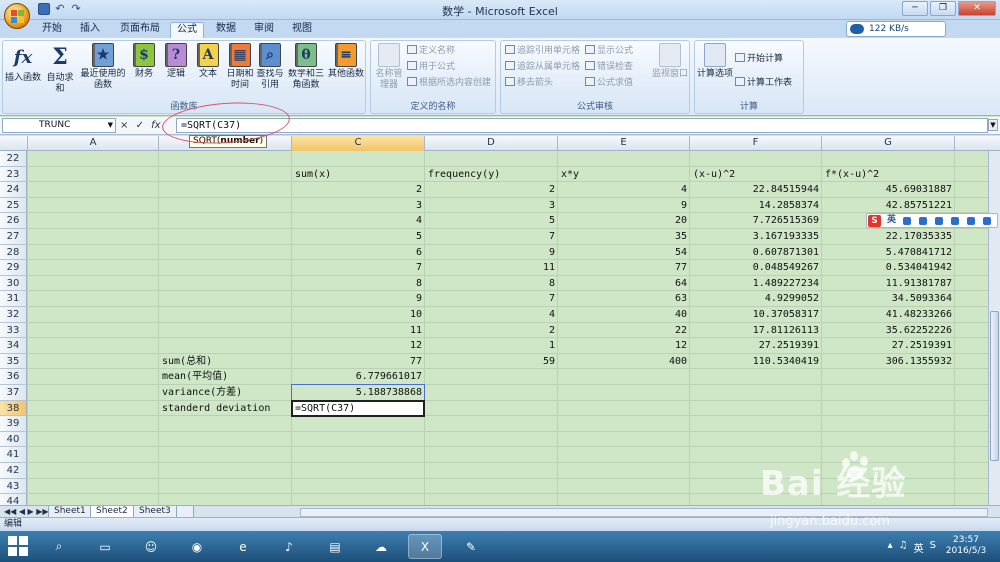 This screenshot has height=562, width=1000. I want to click on data-cell-g27: 22.17035335, so click(888, 236).